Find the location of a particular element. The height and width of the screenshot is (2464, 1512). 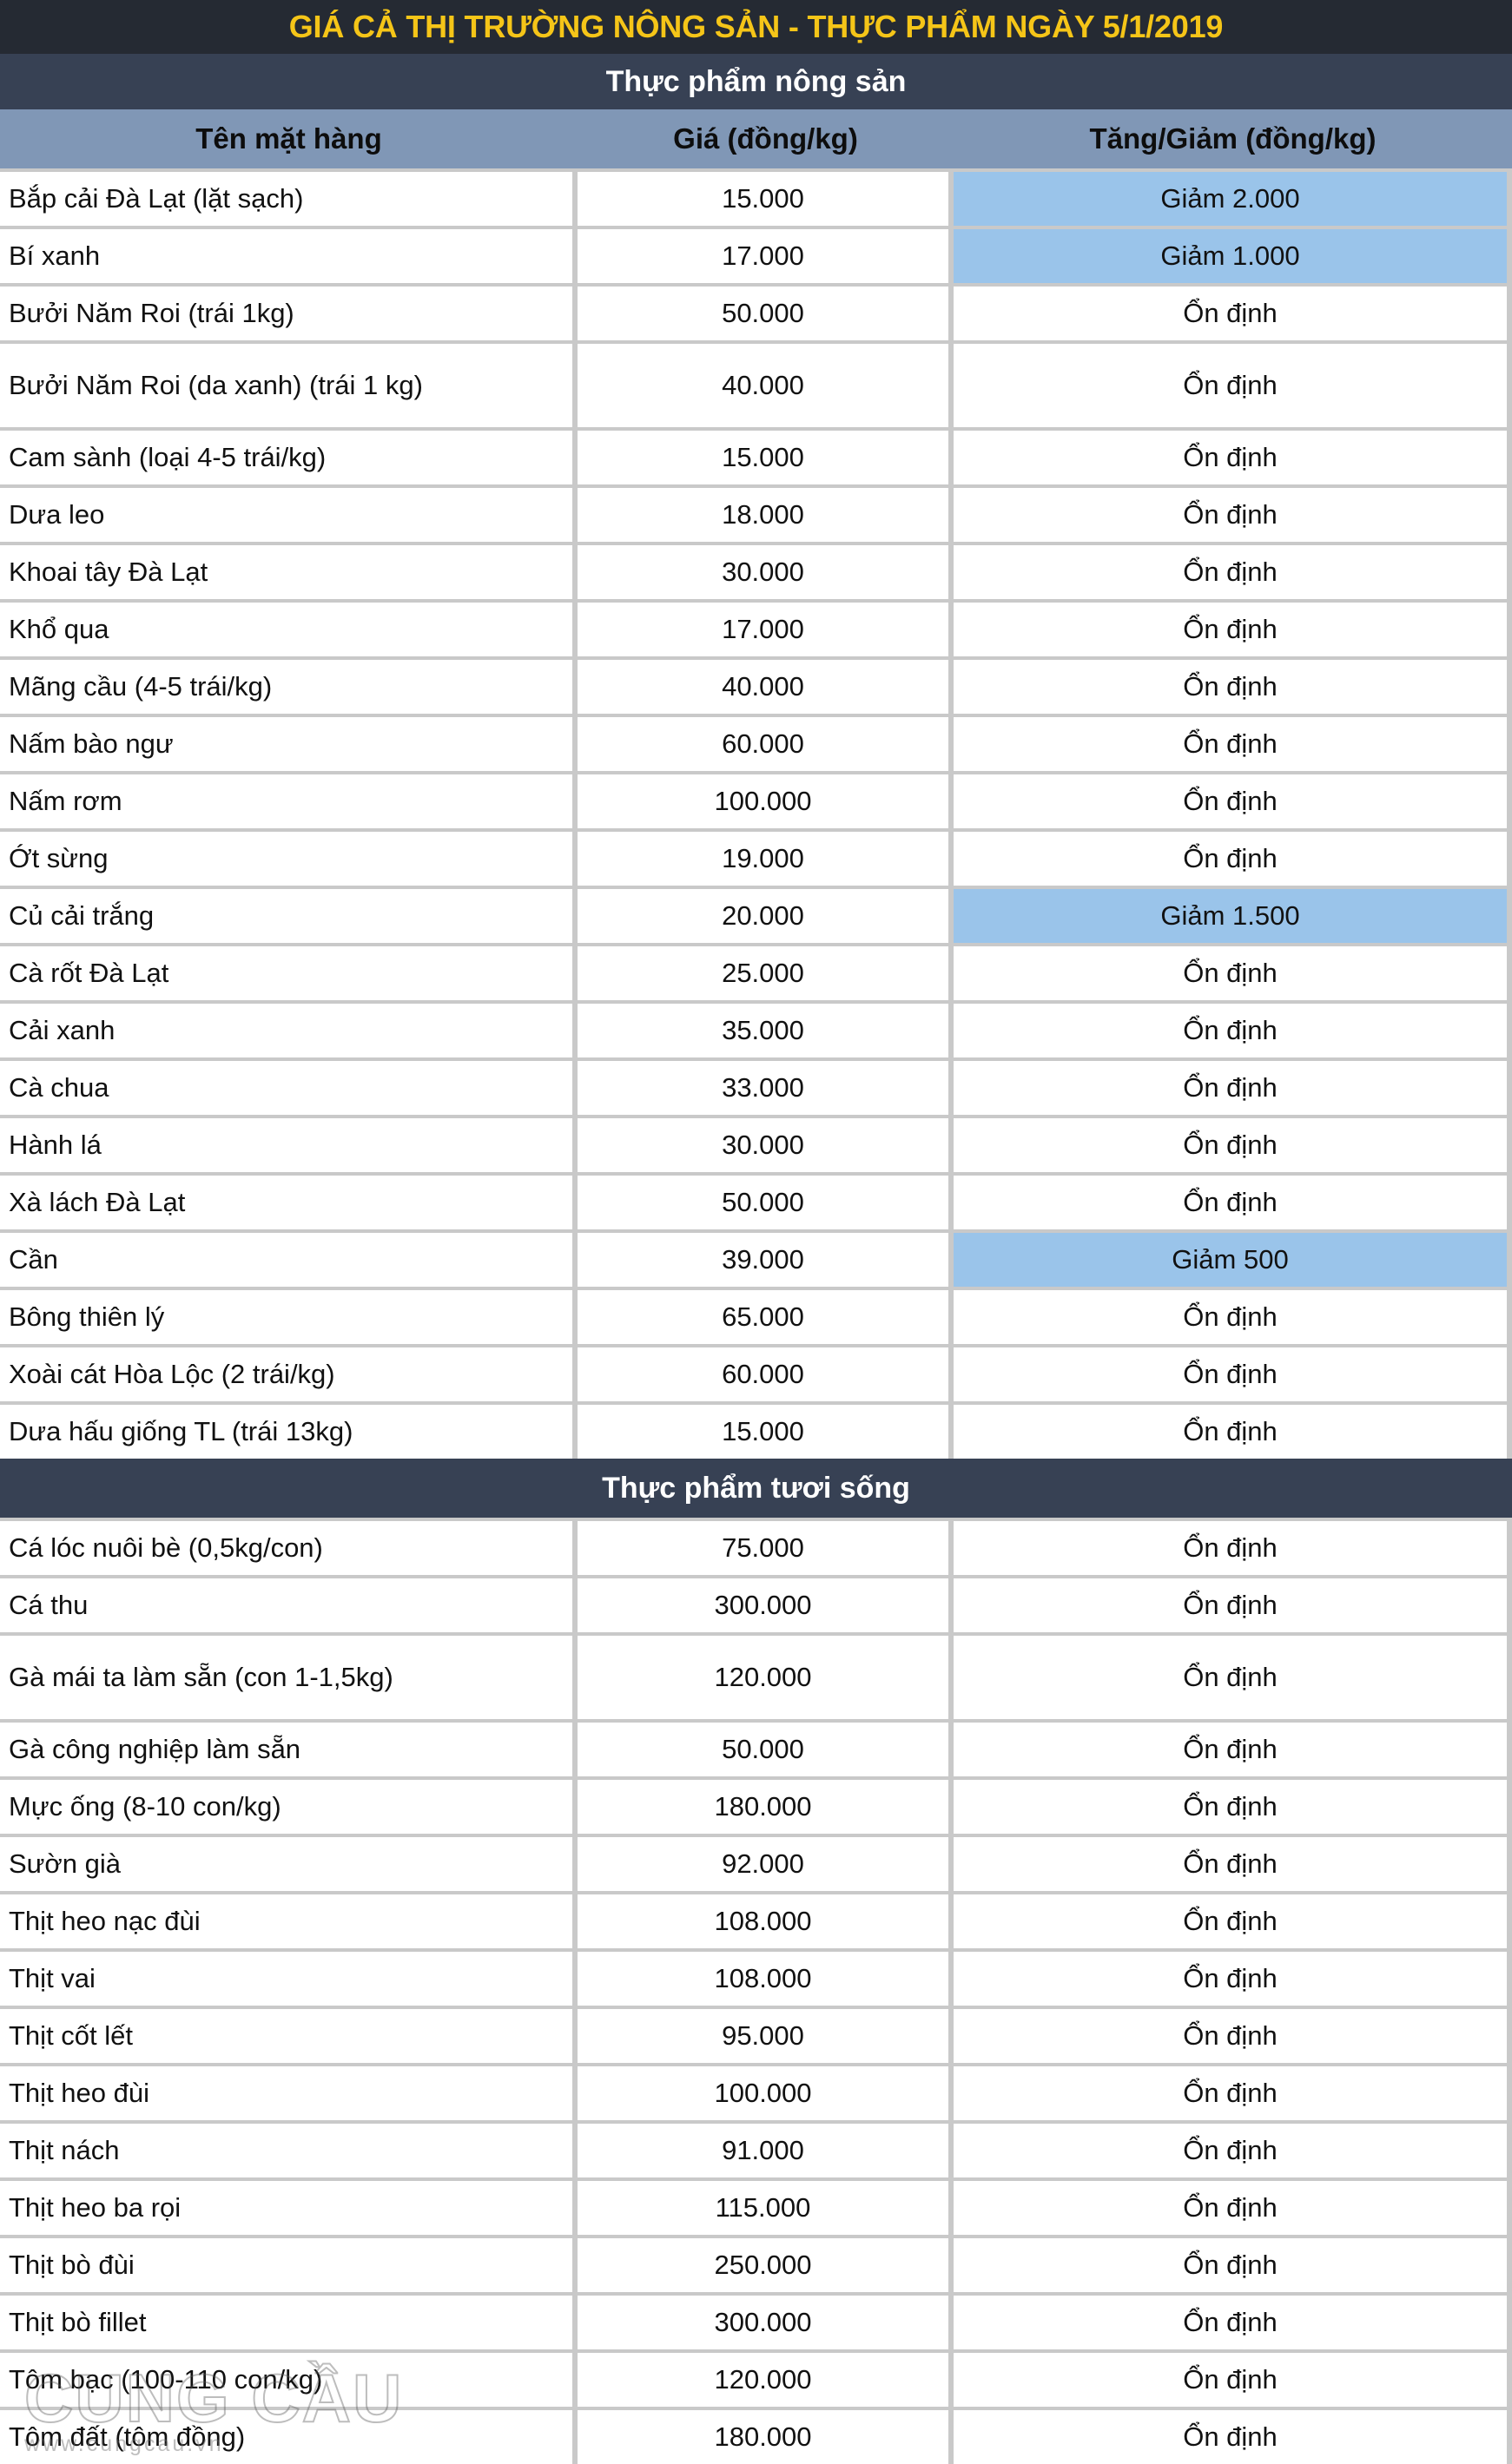

table-row: Bông thiên lý 65.000 Ổn định is located at coordinates (756, 1315).